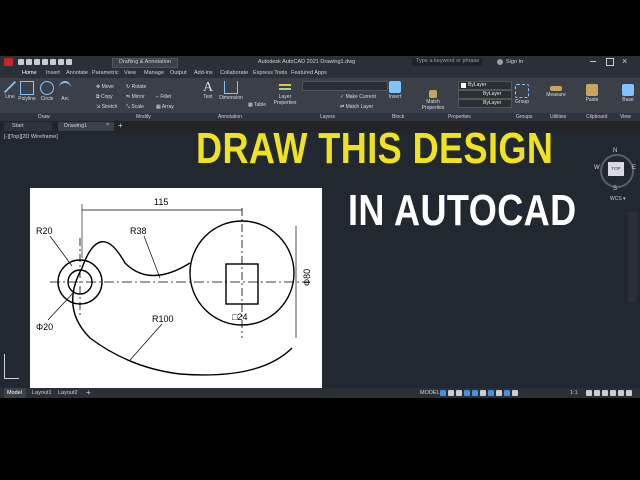 The width and height of the screenshot is (640, 480). What do you see at coordinates (574, 393) in the screenshot?
I see `annotation-scale: 1:1` at bounding box center [574, 393].